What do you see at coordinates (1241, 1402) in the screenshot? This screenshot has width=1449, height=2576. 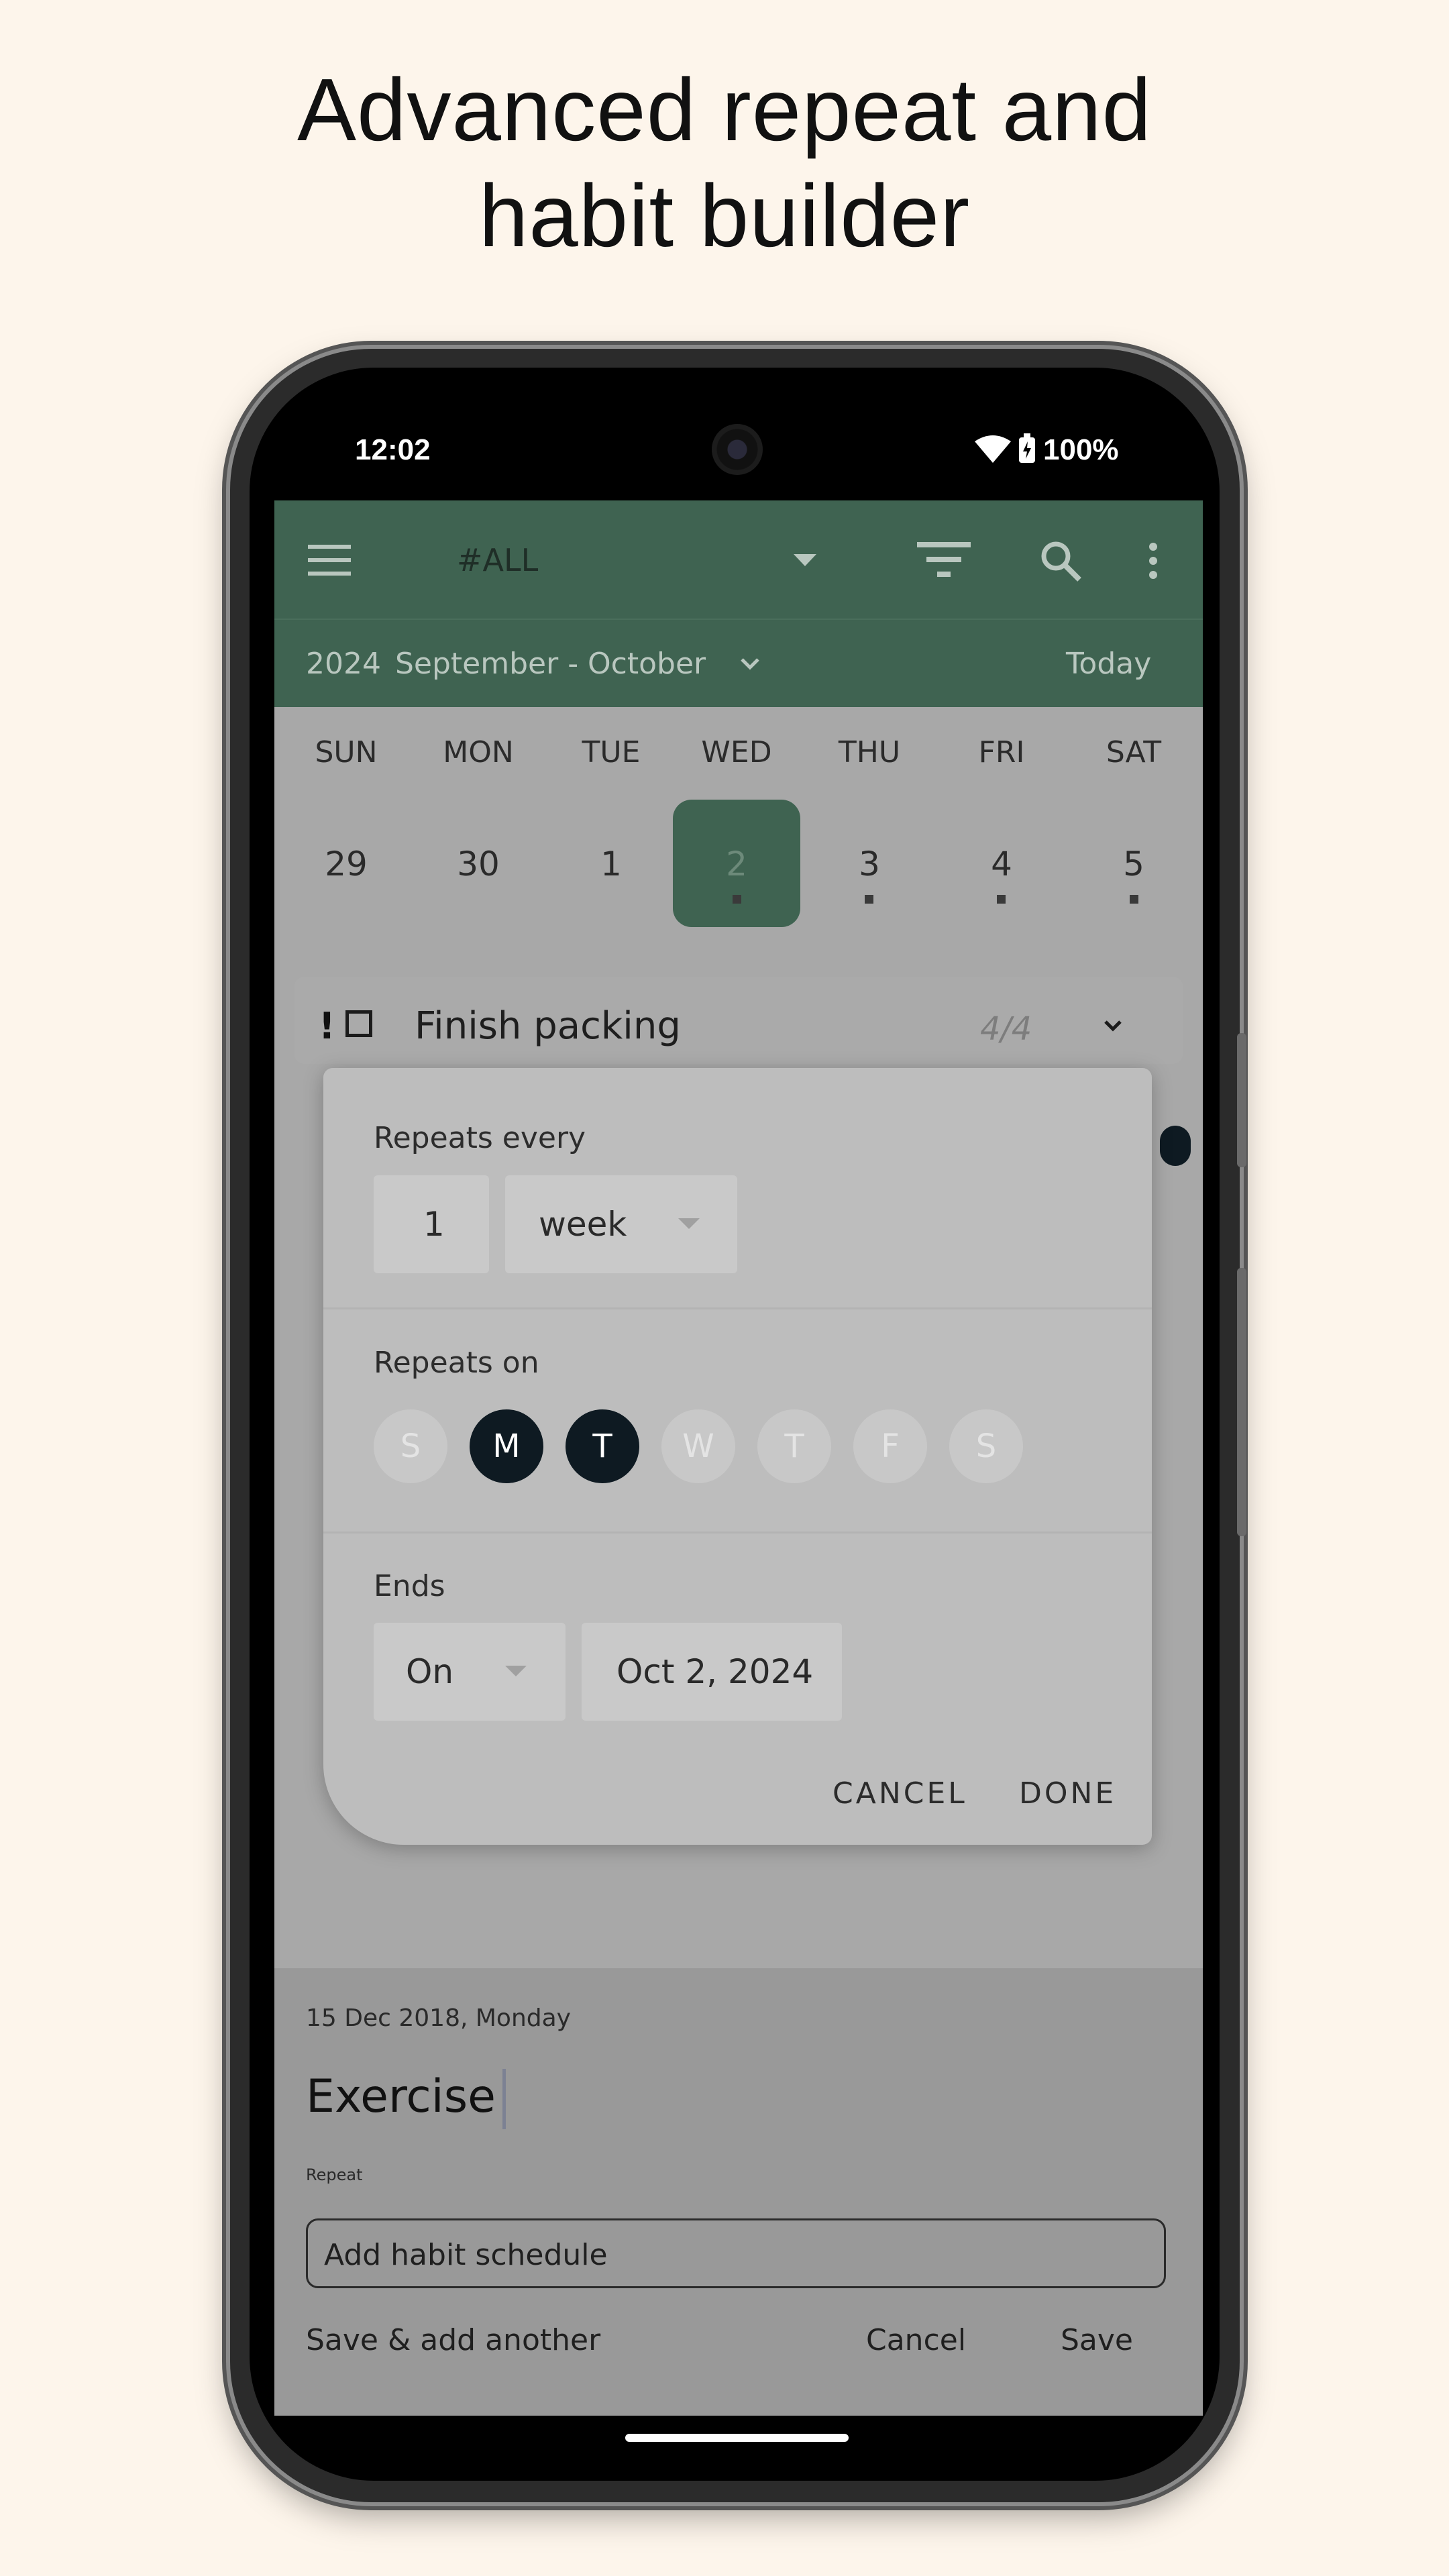 I see `volume-button` at bounding box center [1241, 1402].